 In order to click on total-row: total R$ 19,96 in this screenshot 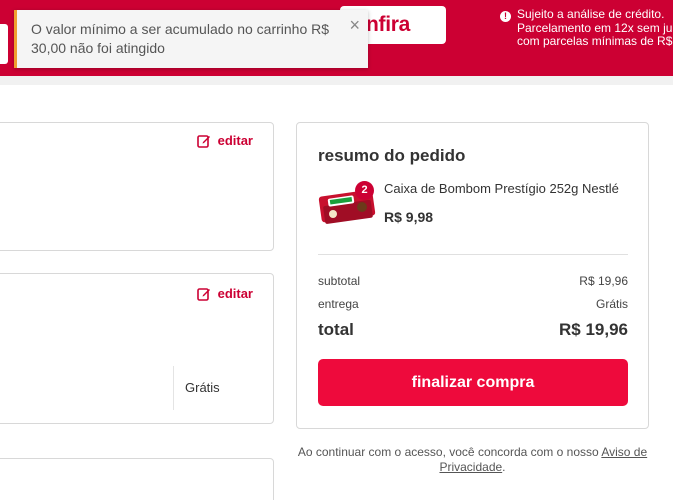, I will do `click(473, 330)`.